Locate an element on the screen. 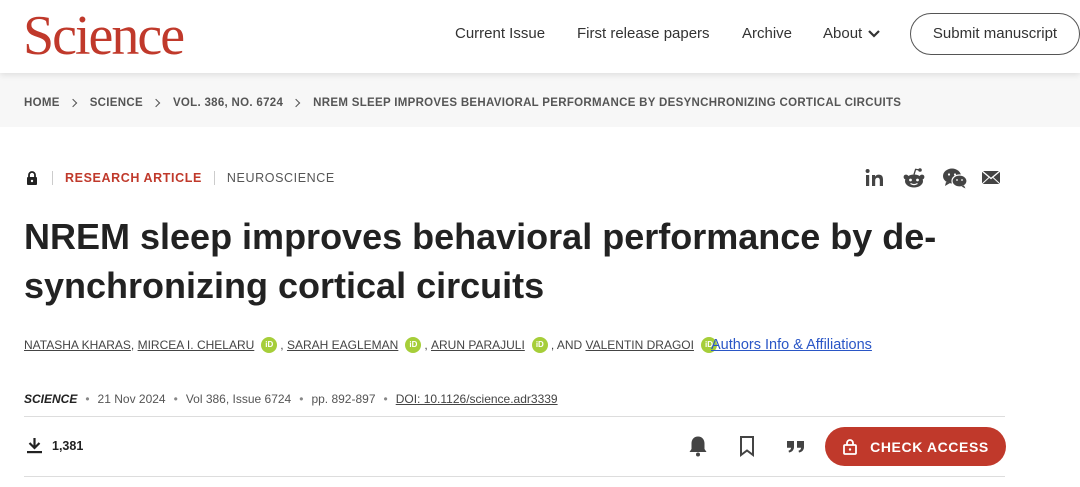  article-meta: RESEARCH ARTICLE NEUROSCIENCE is located at coordinates (179, 178).